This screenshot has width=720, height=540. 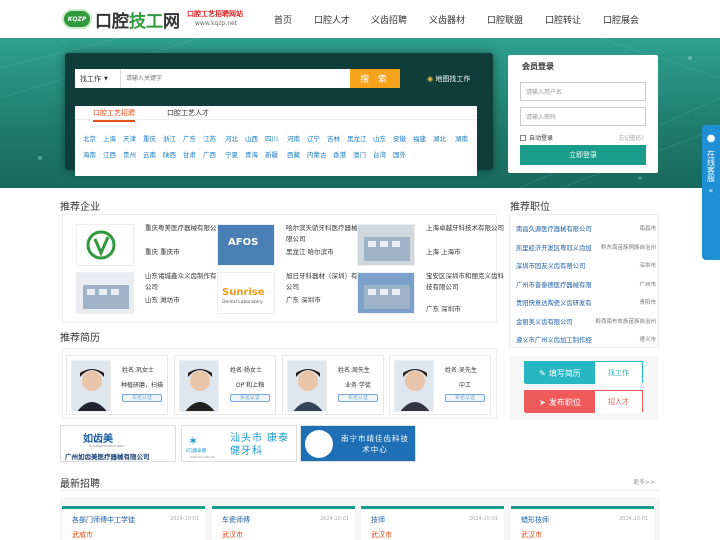 What do you see at coordinates (644, 481) in the screenshot?
I see `more-jobs-link: 更多>>` at bounding box center [644, 481].